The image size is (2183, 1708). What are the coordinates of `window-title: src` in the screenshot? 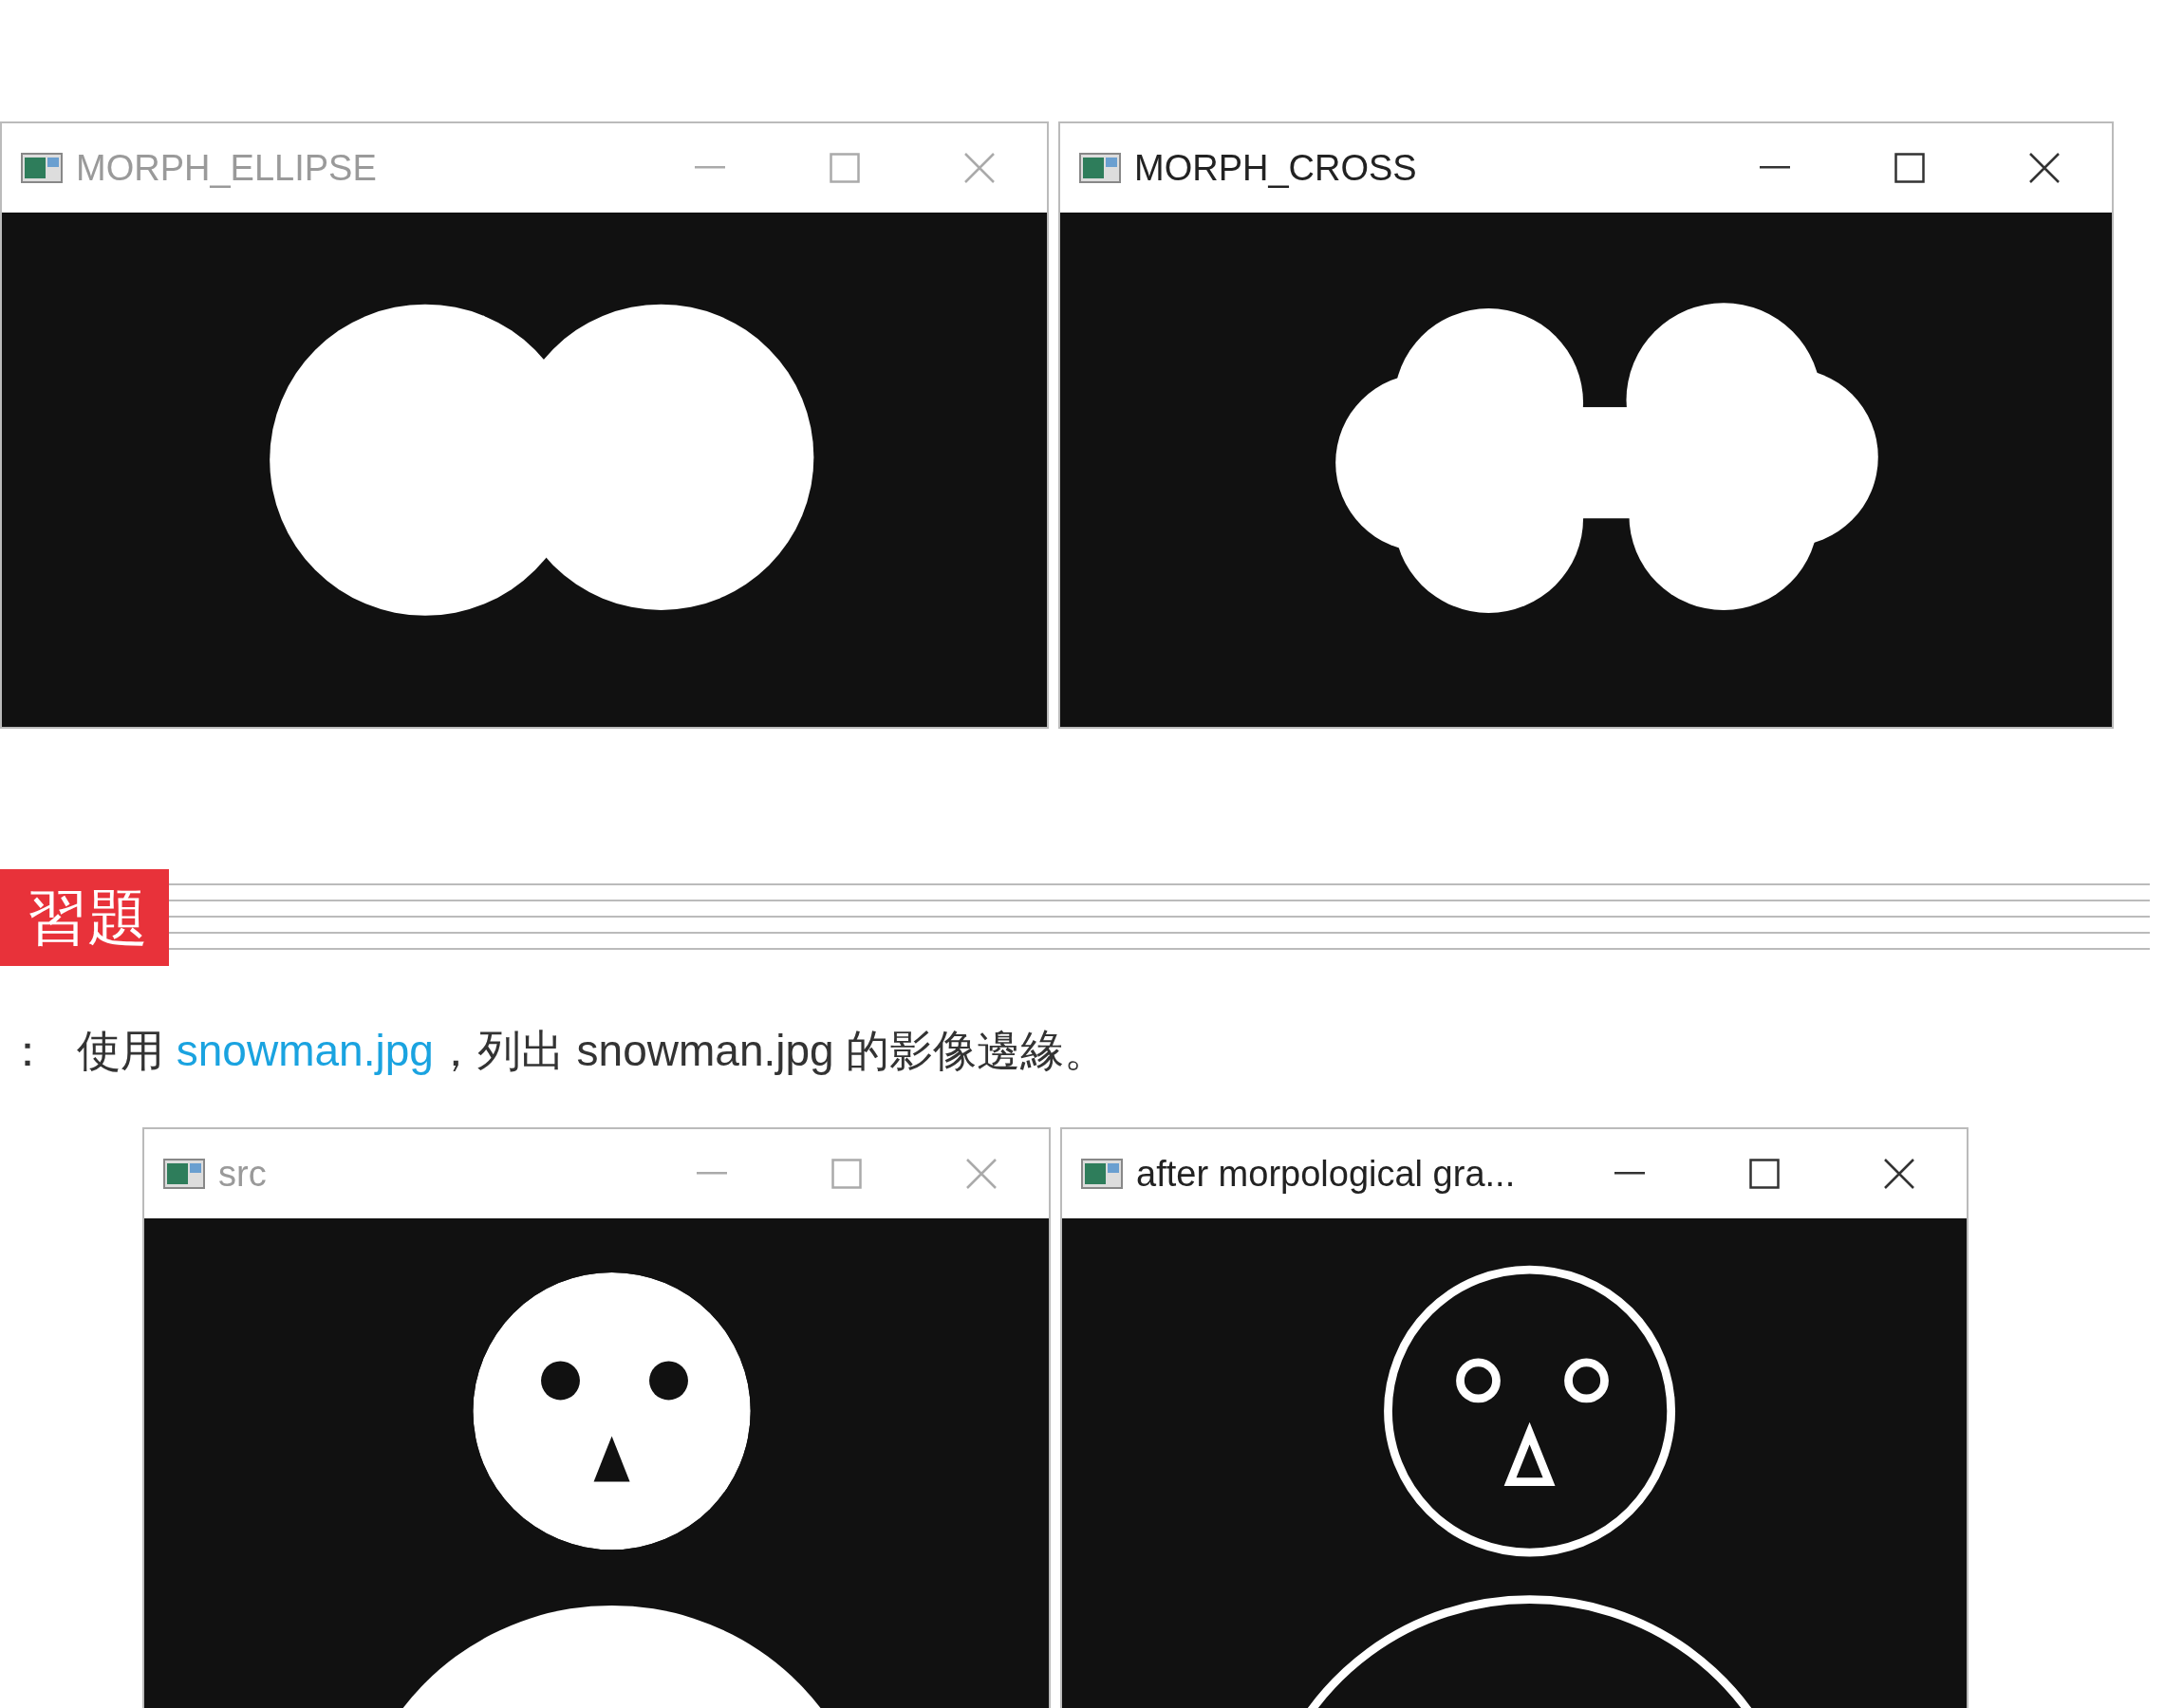 It's located at (242, 1174).